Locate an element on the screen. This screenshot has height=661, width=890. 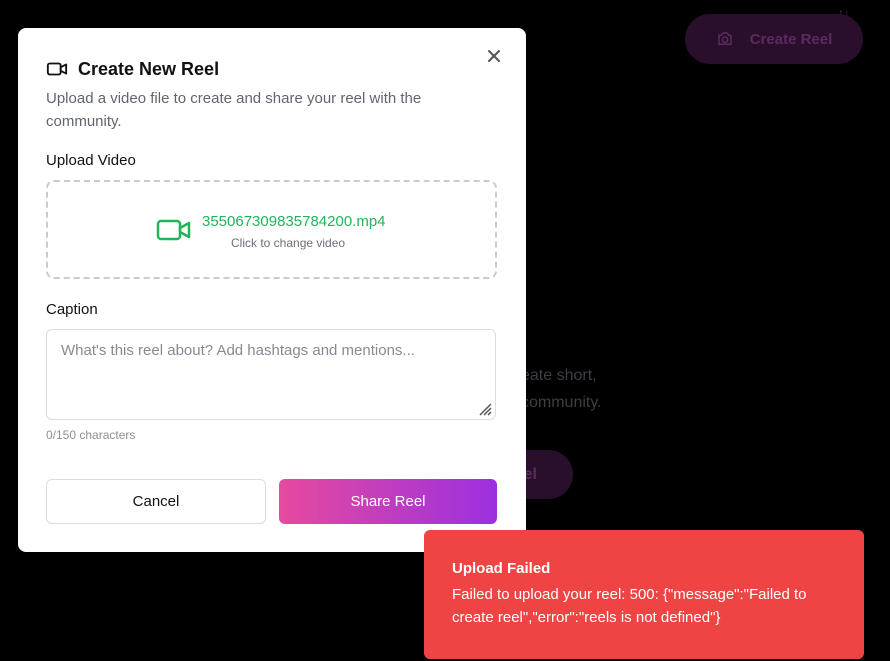
camera-icon is located at coordinates (724, 38).